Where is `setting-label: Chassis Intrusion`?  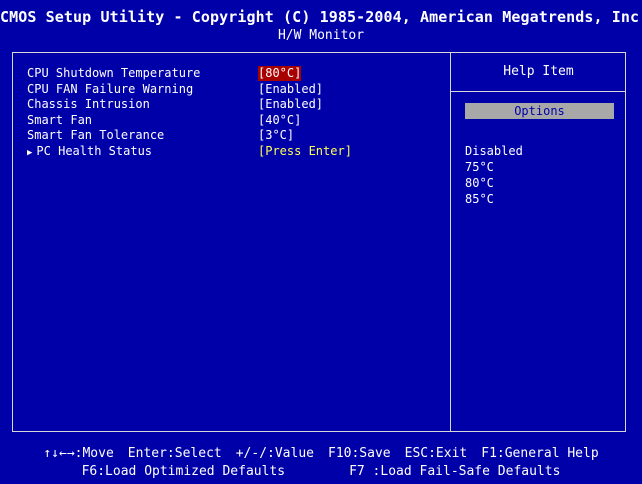 setting-label: Chassis Intrusion is located at coordinates (88, 104).